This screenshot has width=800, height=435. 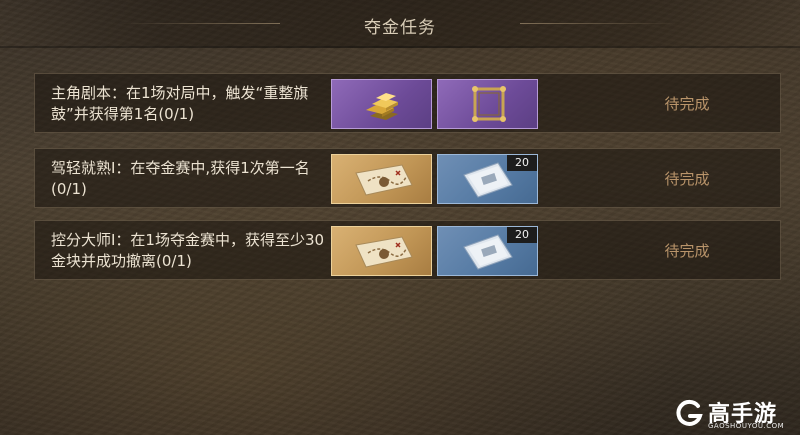 I want to click on brand-logo-icon, so click(x=689, y=412).